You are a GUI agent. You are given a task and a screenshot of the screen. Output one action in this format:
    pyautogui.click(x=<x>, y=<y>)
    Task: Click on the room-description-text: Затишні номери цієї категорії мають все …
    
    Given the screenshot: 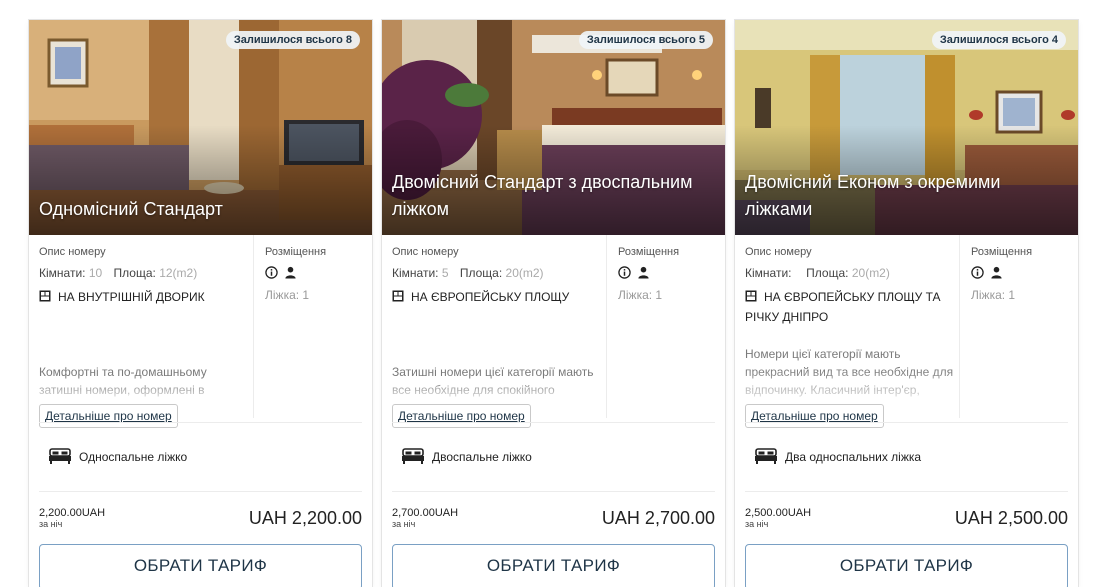 What is the action you would take?
    pyautogui.click(x=493, y=381)
    